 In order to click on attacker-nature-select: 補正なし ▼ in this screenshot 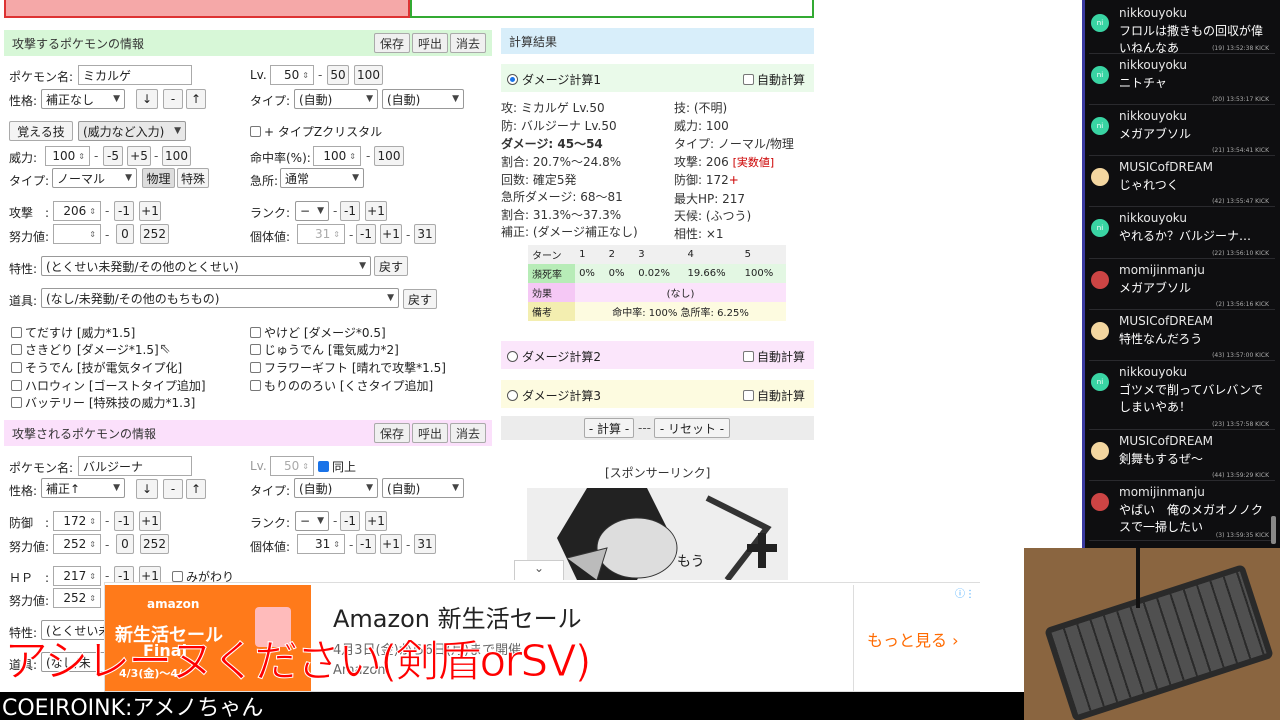, I will do `click(83, 99)`.